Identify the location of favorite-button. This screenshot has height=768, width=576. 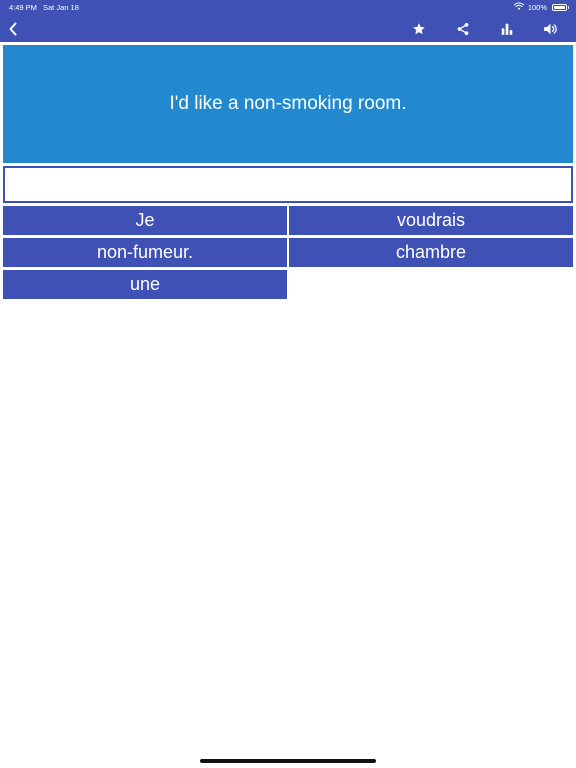
(419, 29).